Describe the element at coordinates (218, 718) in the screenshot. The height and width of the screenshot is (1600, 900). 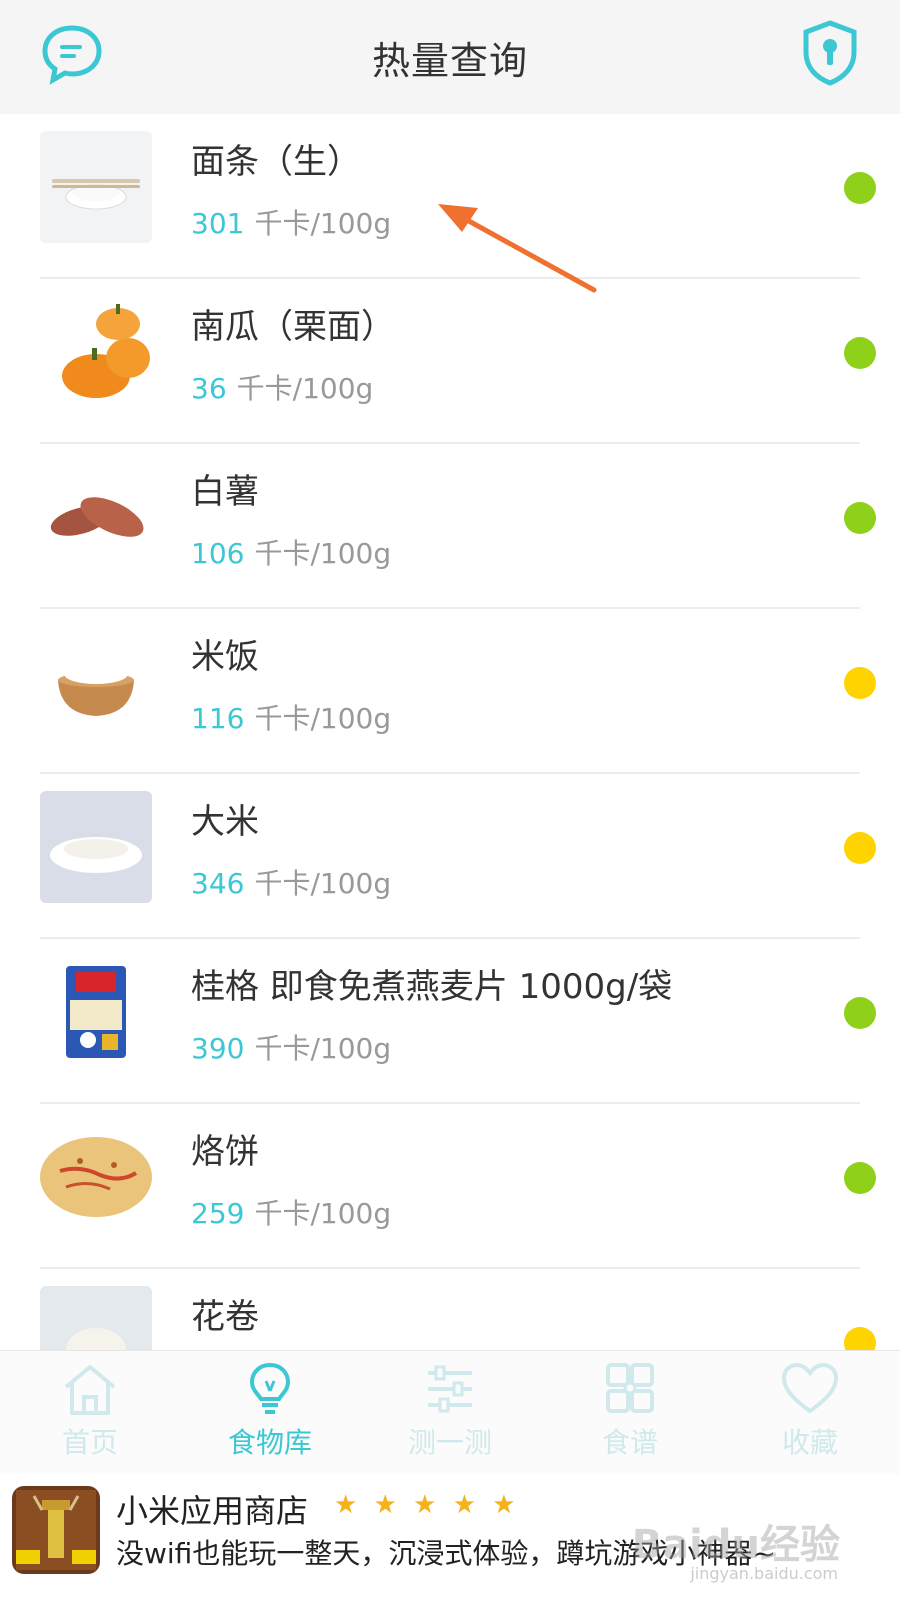
I see `calorie-value: 116` at that location.